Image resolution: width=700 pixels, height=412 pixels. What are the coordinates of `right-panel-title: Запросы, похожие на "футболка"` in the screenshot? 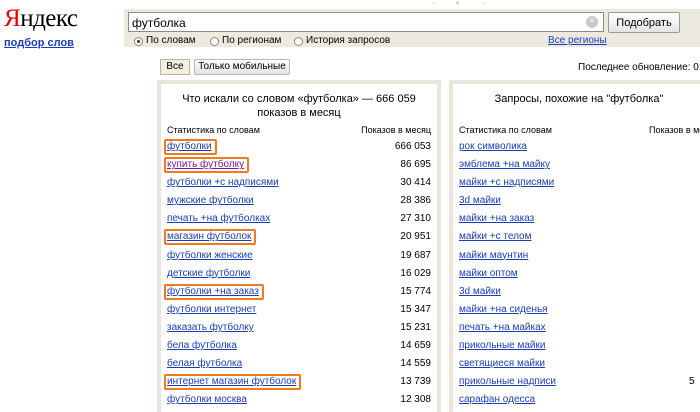 It's located at (579, 99).